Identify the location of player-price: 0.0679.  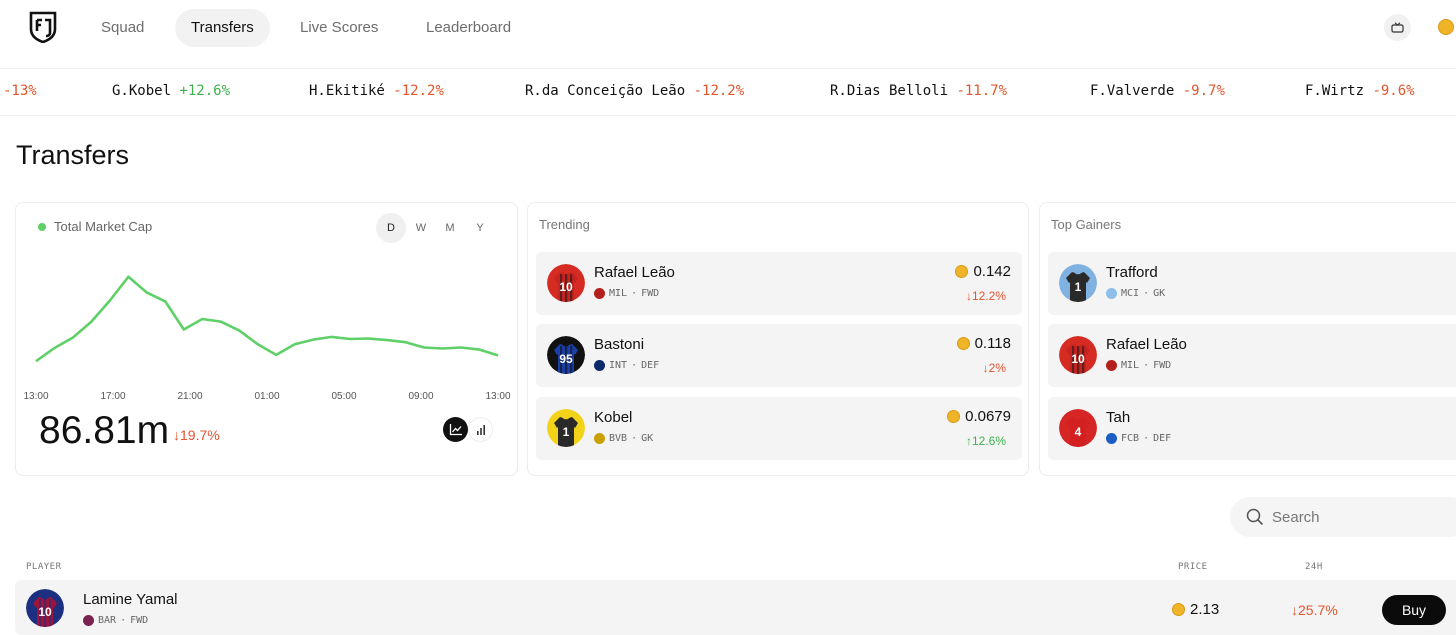
(979, 416).